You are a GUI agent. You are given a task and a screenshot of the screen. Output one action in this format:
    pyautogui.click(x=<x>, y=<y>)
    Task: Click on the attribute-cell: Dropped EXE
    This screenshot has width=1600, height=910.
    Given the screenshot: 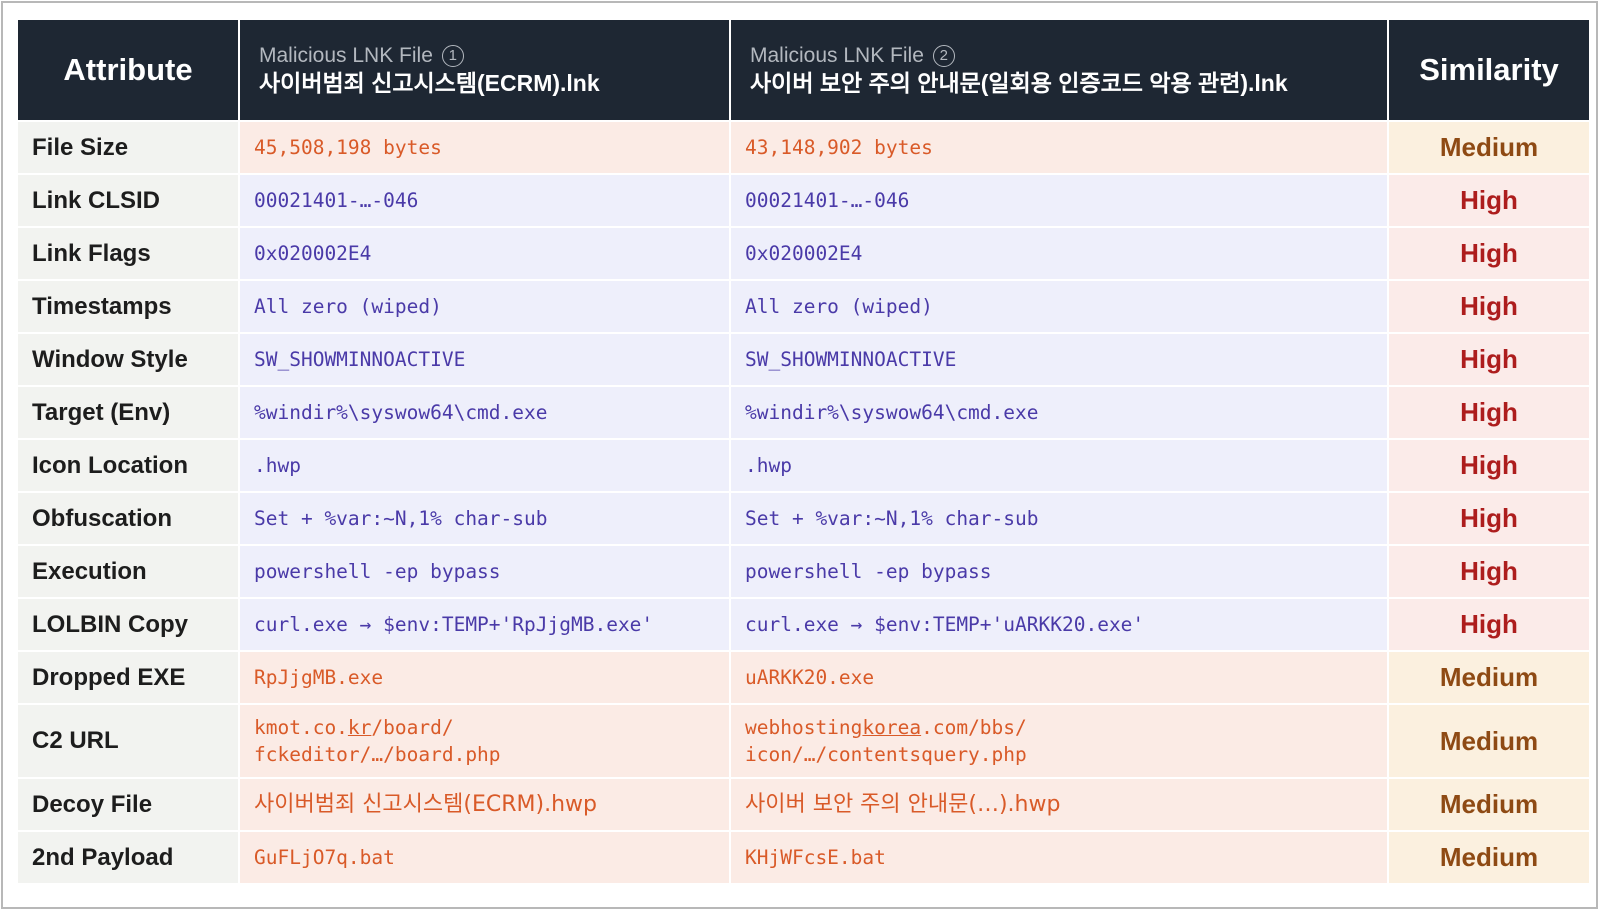 What is the action you would take?
    pyautogui.click(x=128, y=677)
    